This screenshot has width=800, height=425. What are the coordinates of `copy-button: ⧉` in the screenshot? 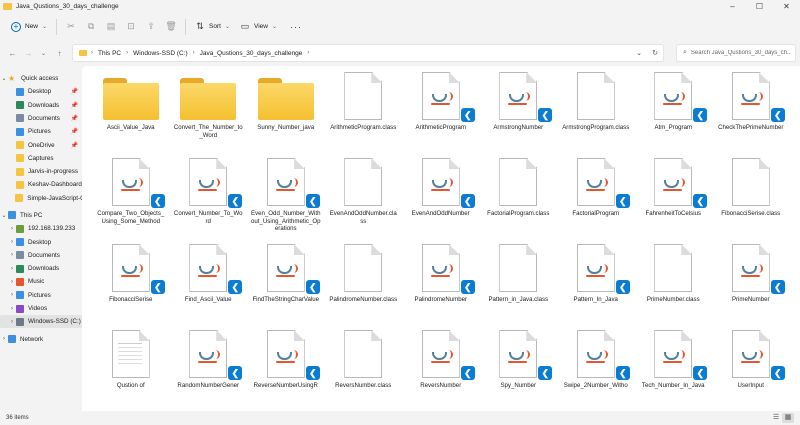 It's located at (91, 27).